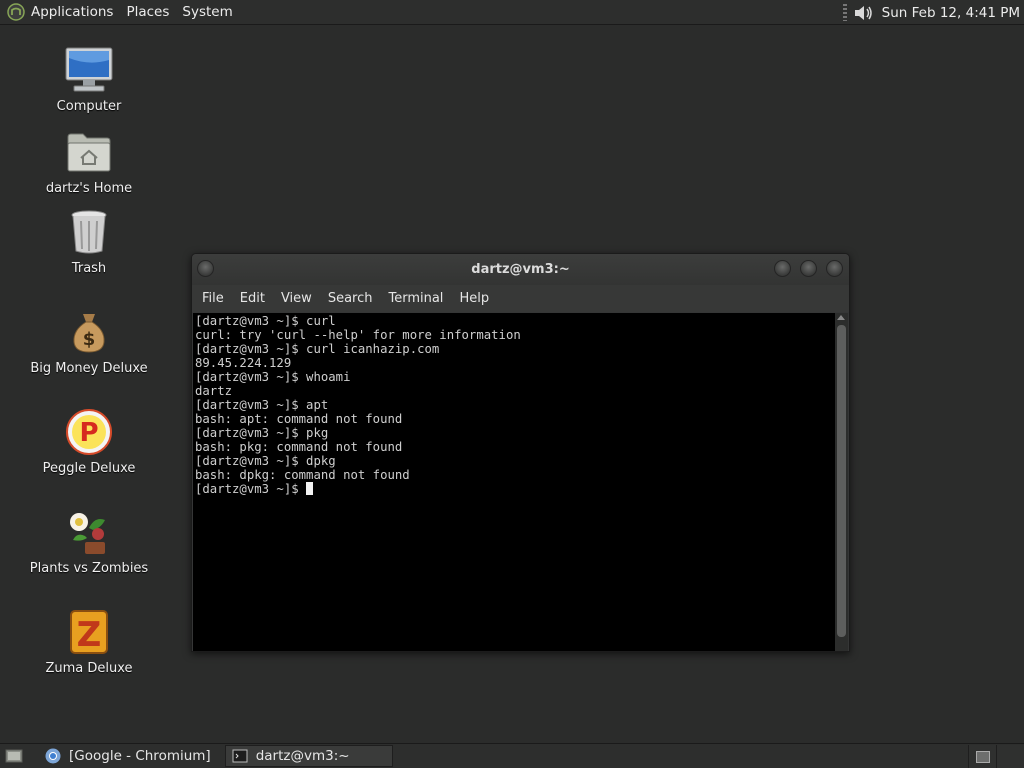 This screenshot has width=1024, height=768. I want to click on svg-text: Z, so click(89, 635).